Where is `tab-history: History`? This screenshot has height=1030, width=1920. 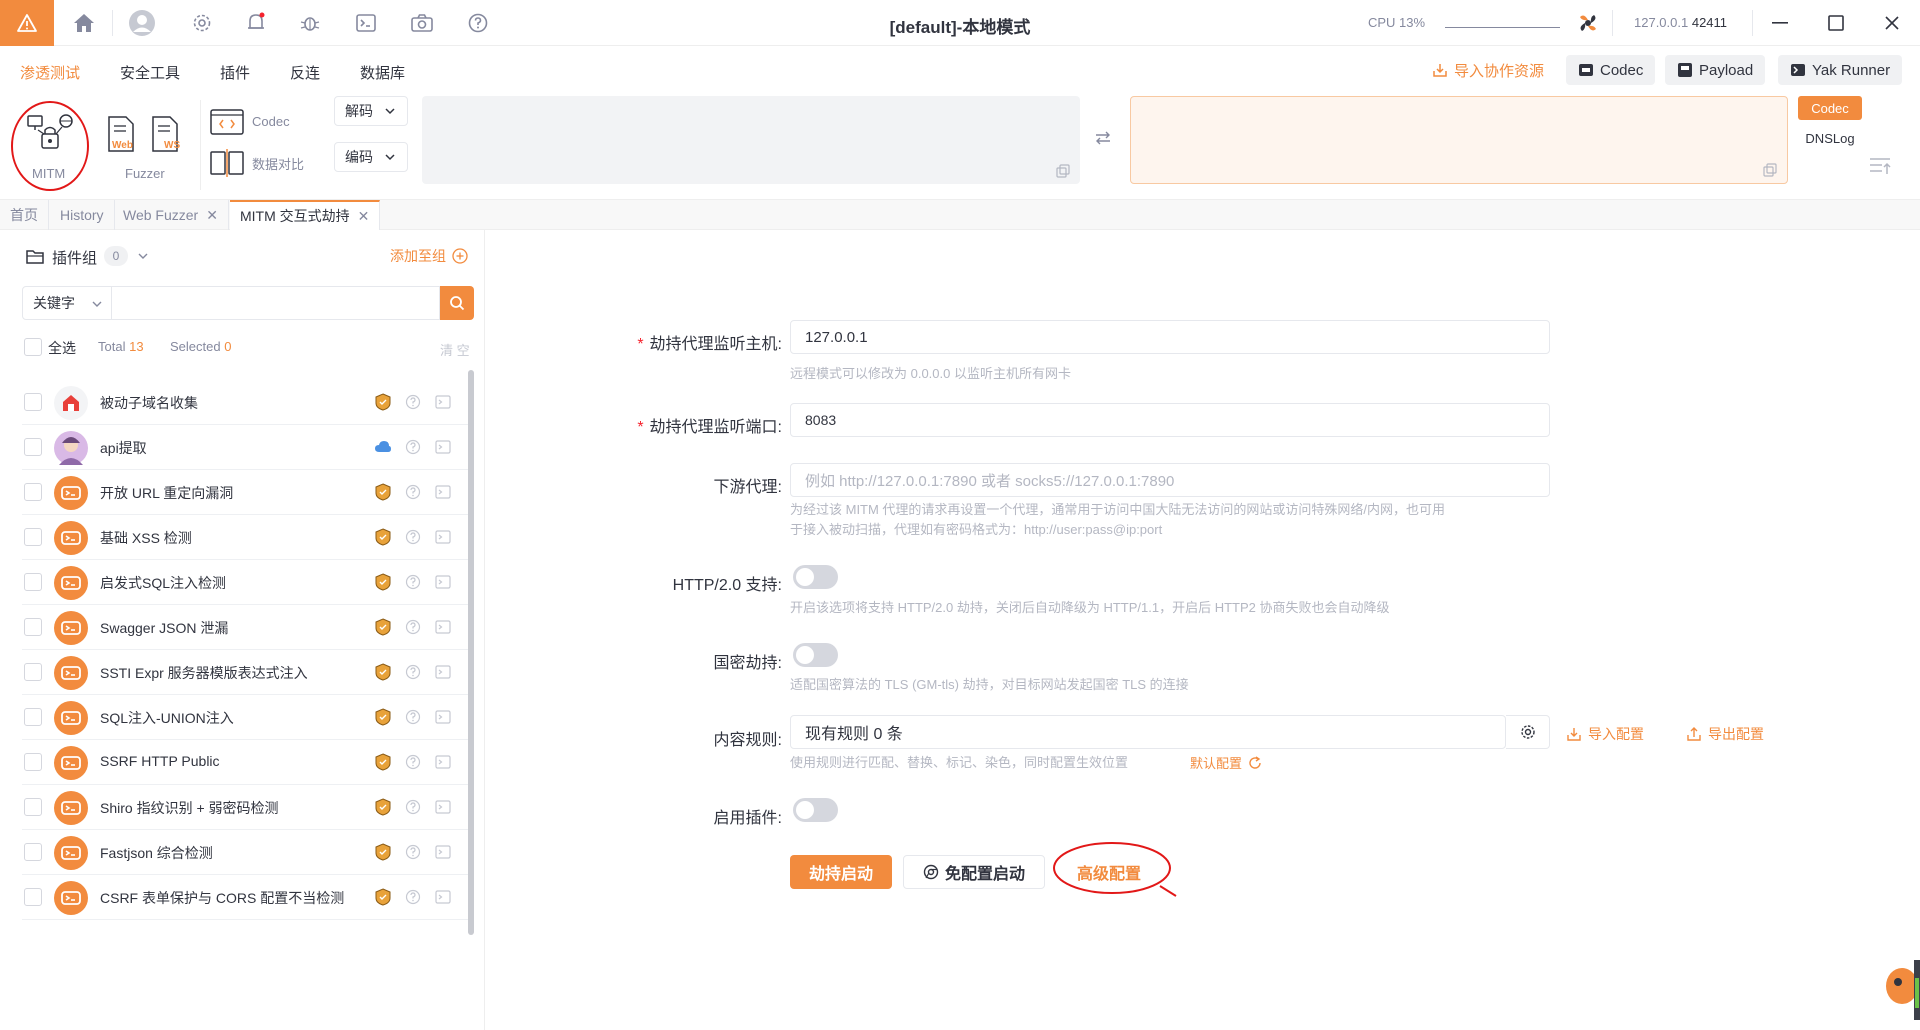 tab-history: History is located at coordinates (82, 215).